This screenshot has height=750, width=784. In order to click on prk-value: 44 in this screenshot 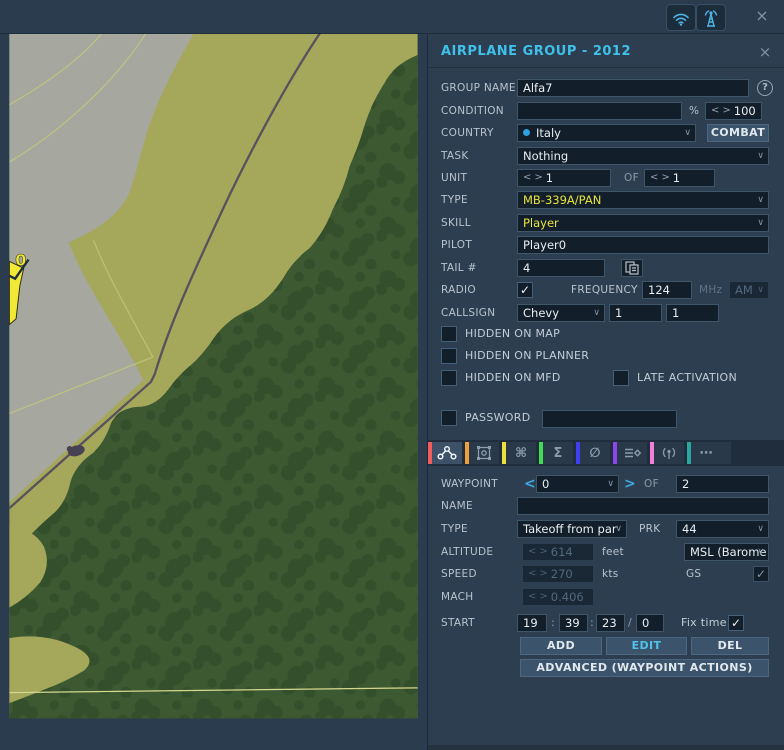, I will do `click(689, 529)`.